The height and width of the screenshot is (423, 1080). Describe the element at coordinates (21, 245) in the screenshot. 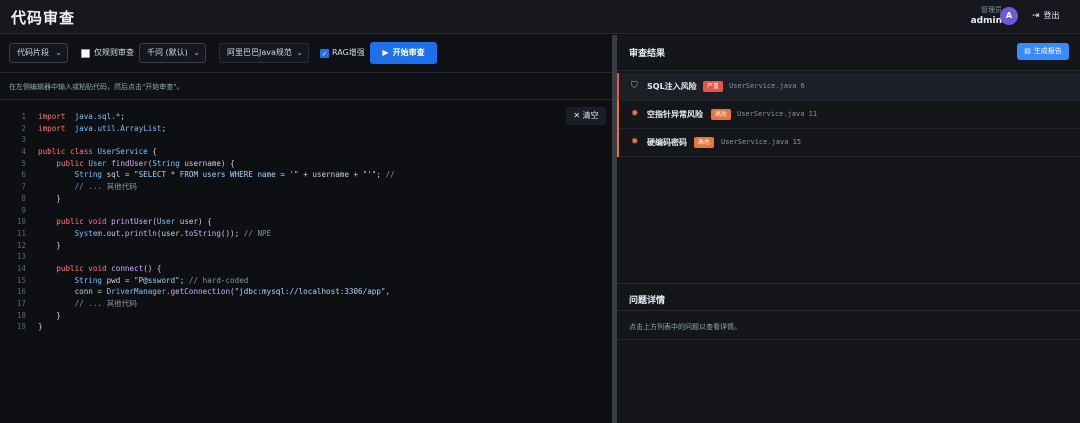

I see `line-number: 12` at that location.